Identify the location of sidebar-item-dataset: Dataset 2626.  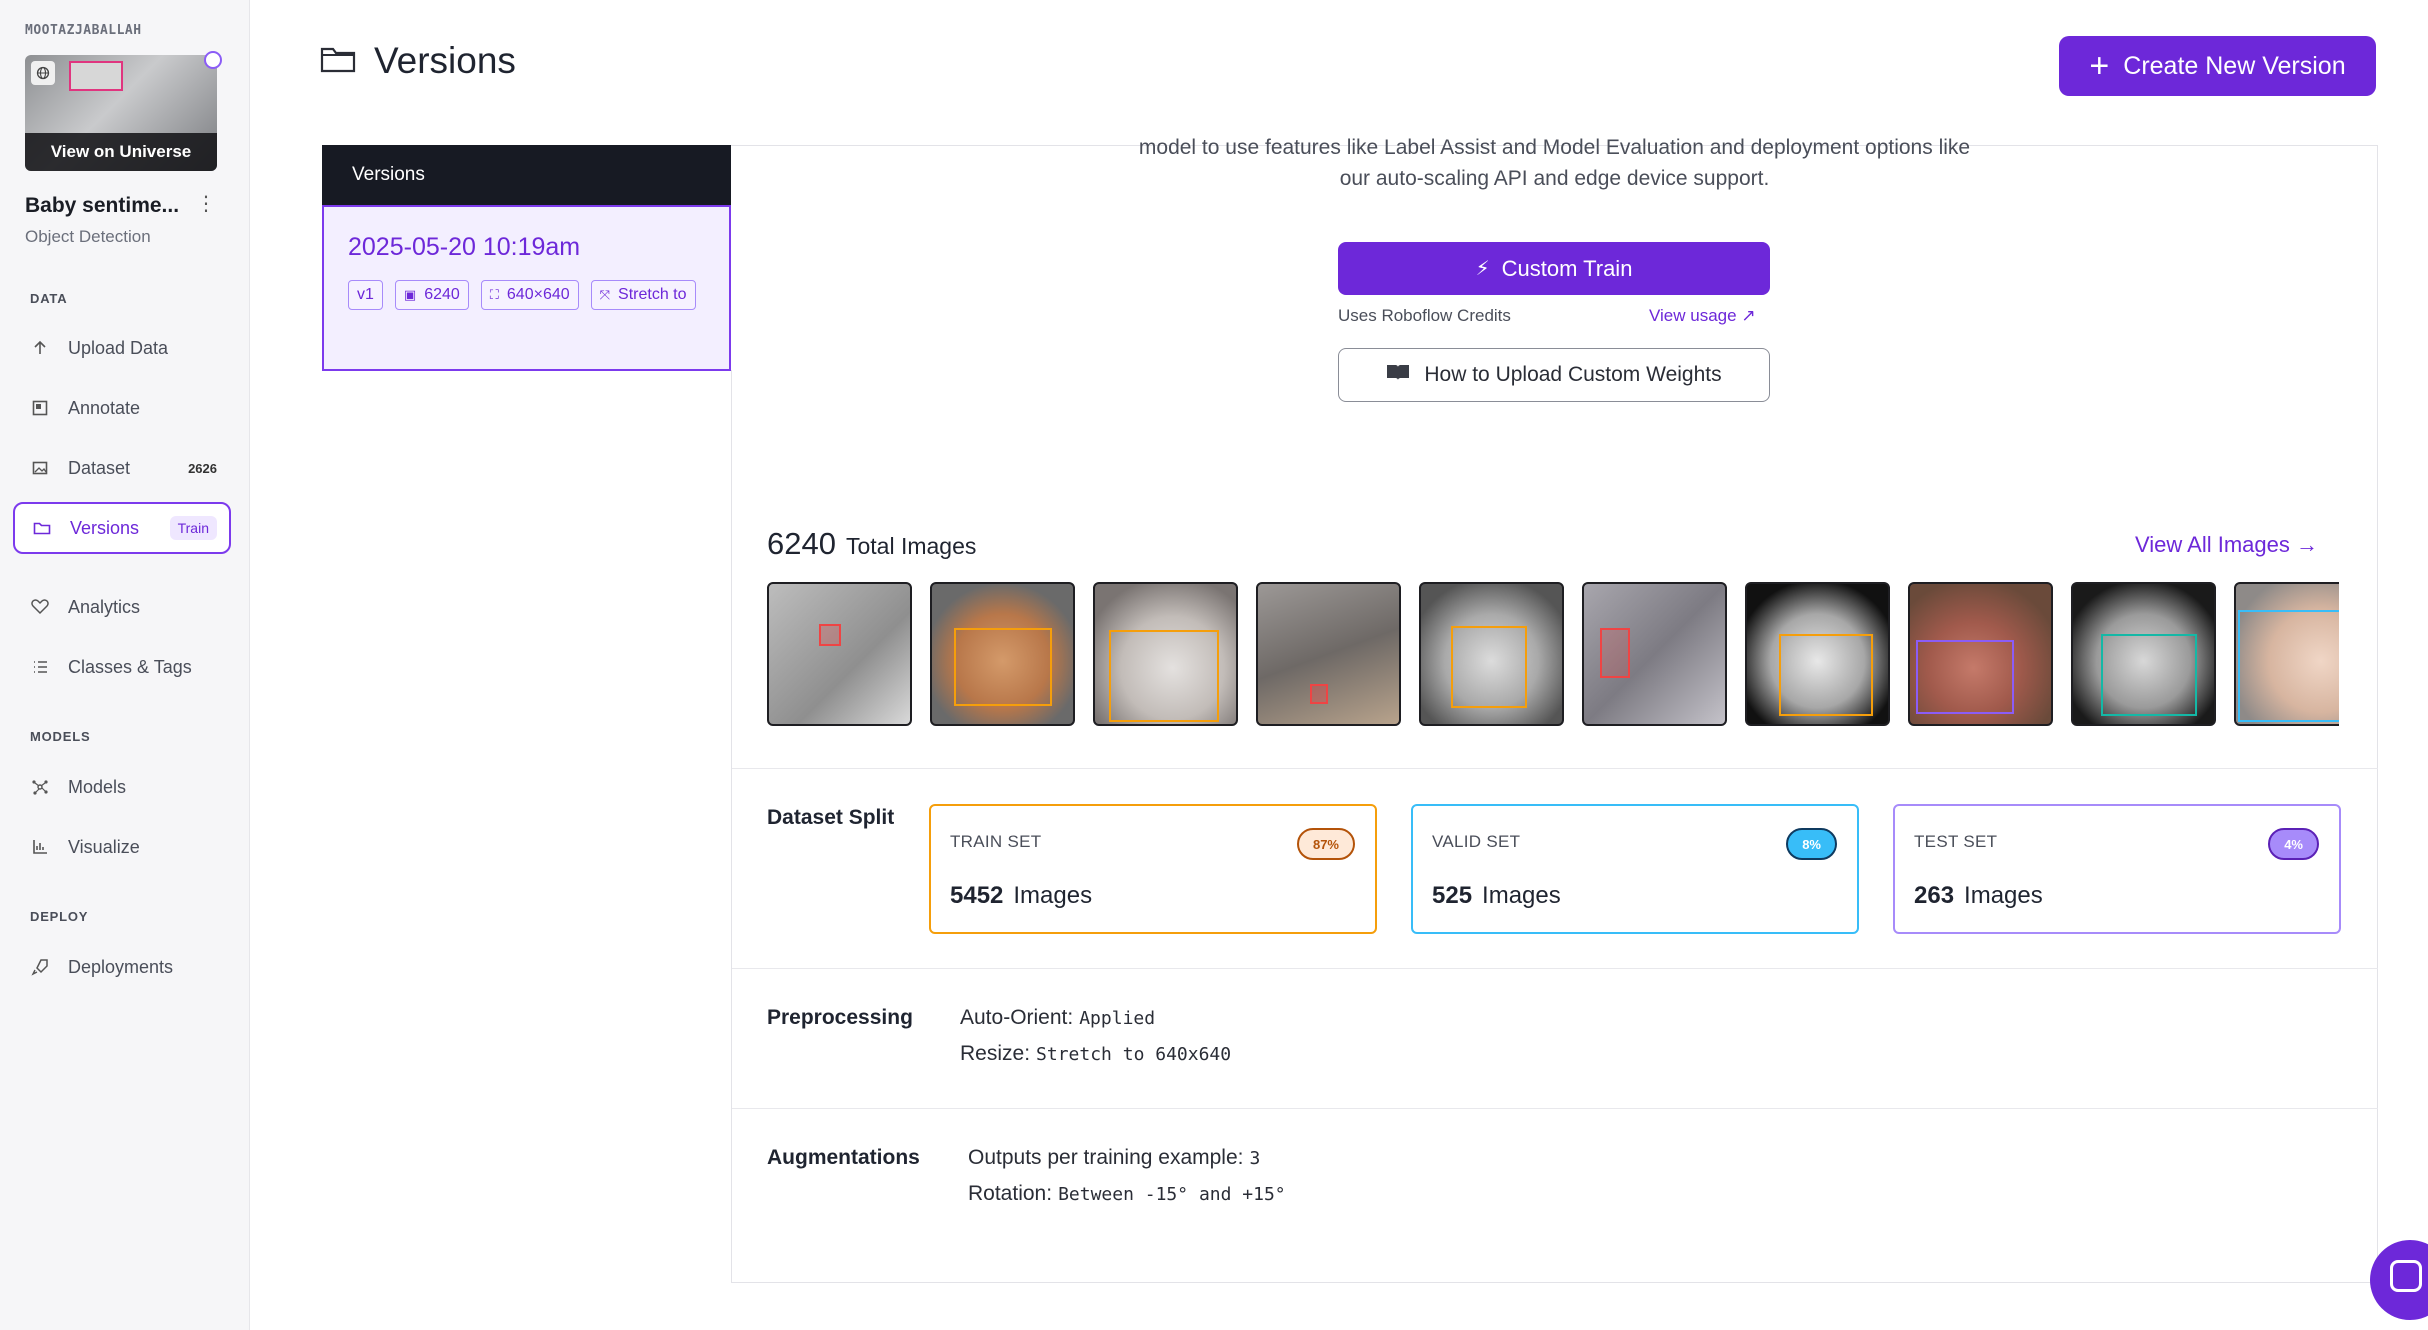
(122, 468).